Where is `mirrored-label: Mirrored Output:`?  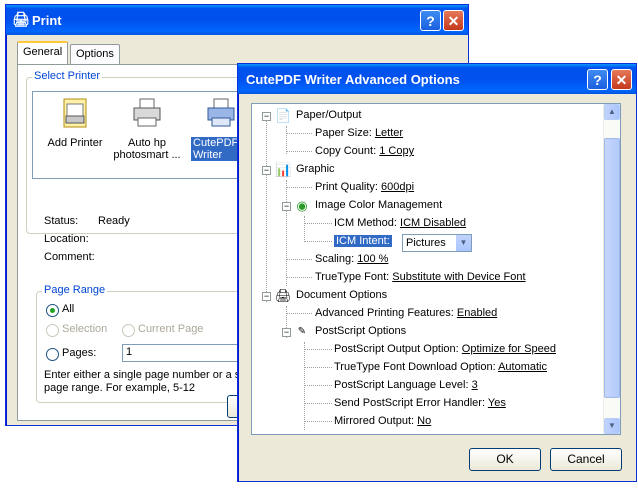
mirrored-label: Mirrored Output: is located at coordinates (374, 421).